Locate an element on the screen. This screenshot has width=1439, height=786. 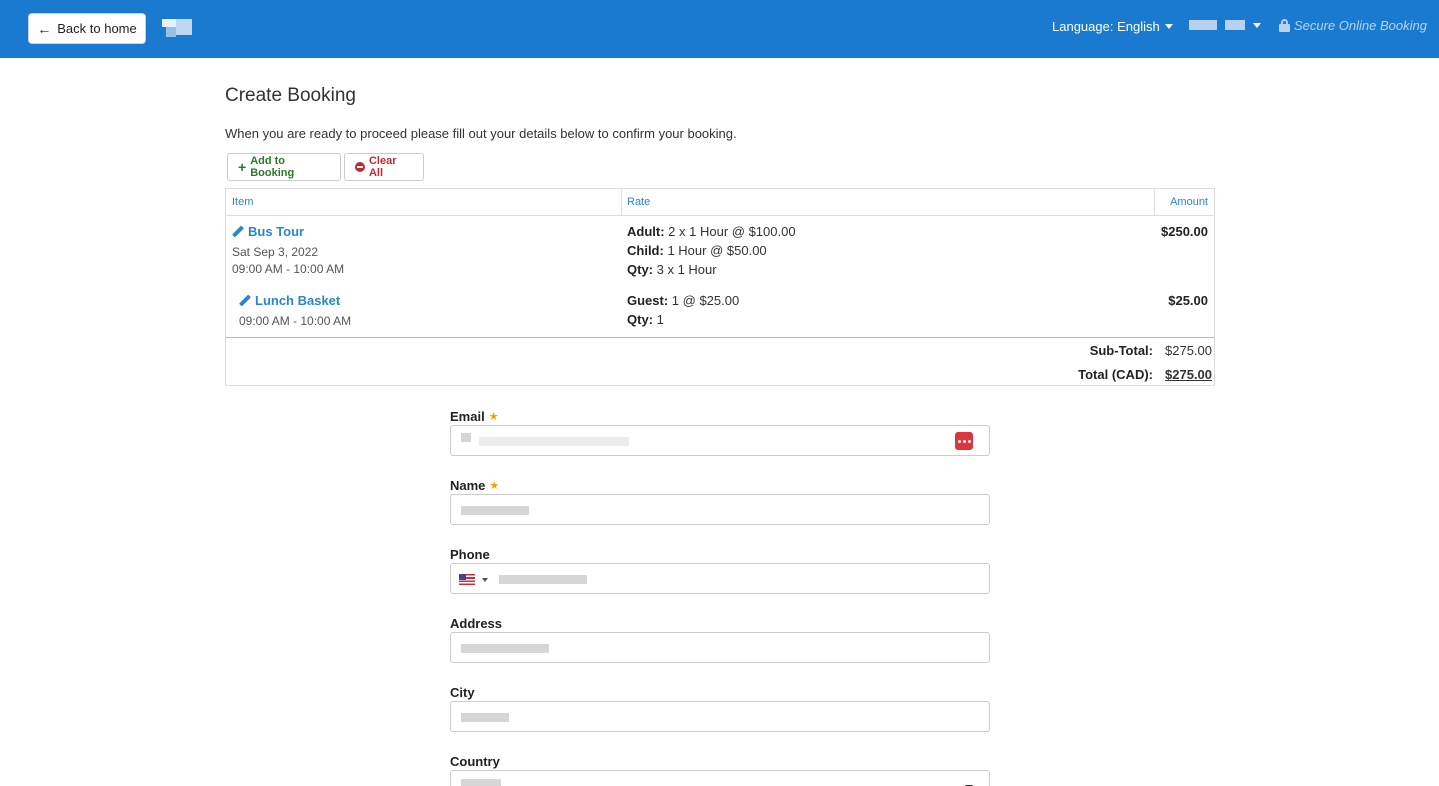
rate-value: 1 Hour @ $50.00 is located at coordinates (717, 250).